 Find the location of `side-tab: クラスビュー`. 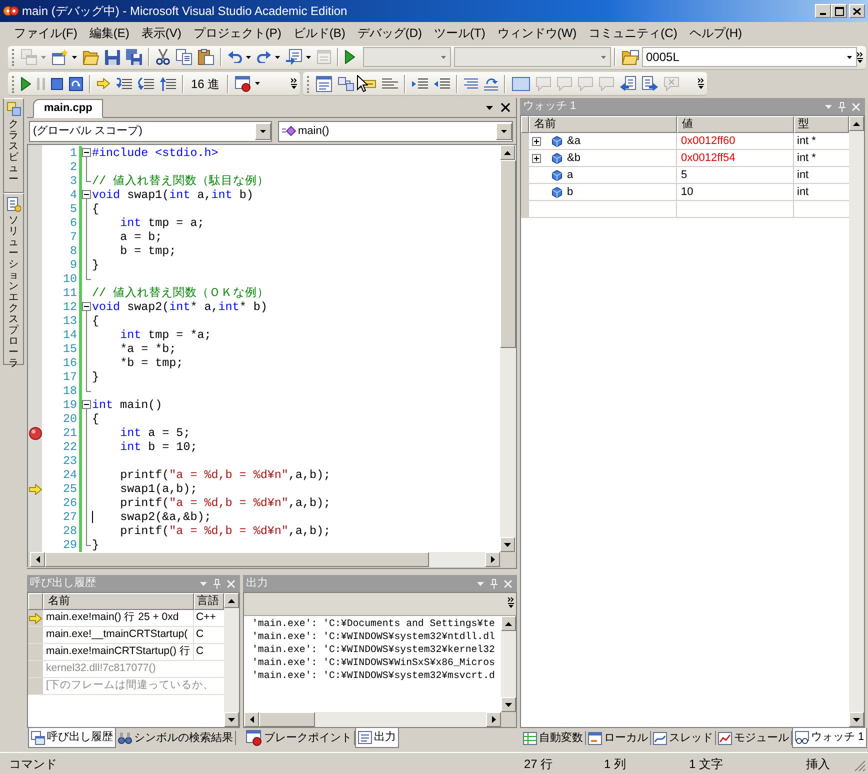

side-tab: クラスビュー is located at coordinates (13, 145).